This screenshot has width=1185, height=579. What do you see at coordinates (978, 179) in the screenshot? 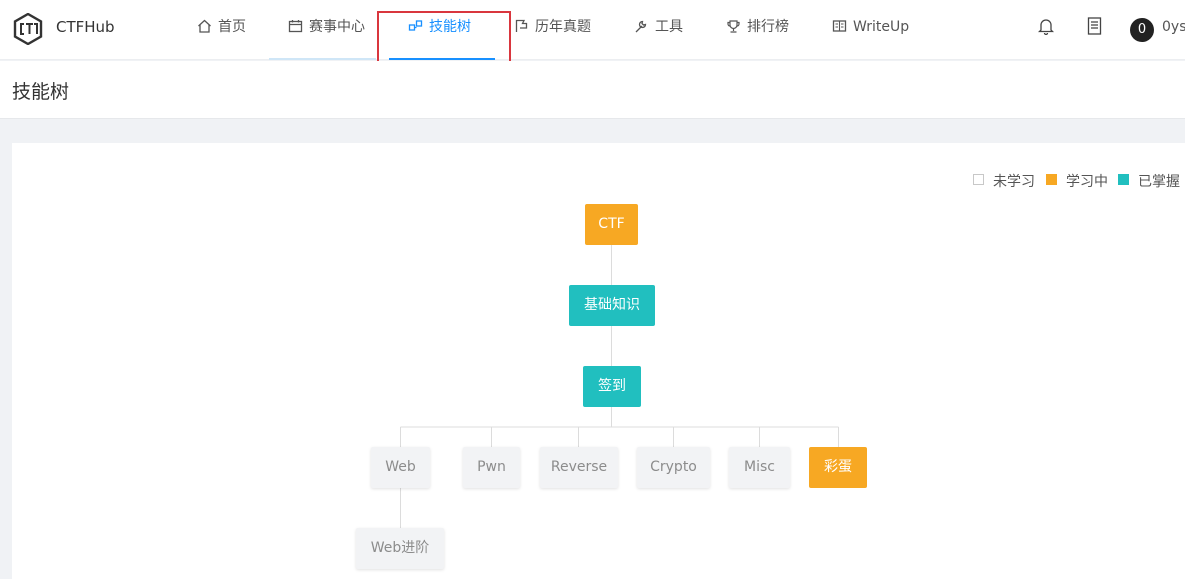
I see `legend-swatch-unlearned` at bounding box center [978, 179].